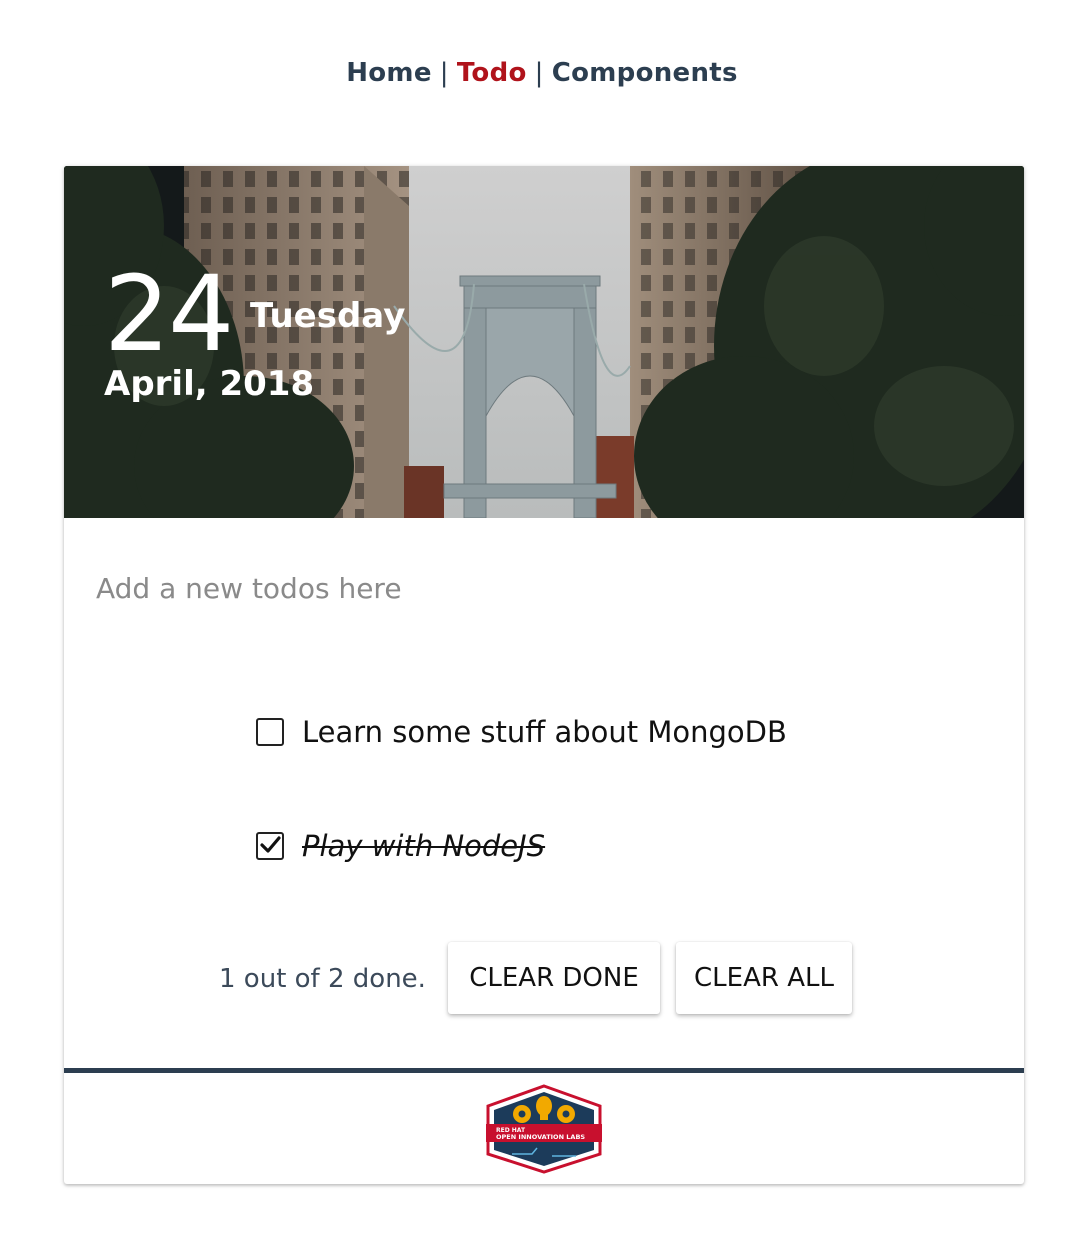  What do you see at coordinates (270, 732) in the screenshot?
I see `todo-checkbox` at bounding box center [270, 732].